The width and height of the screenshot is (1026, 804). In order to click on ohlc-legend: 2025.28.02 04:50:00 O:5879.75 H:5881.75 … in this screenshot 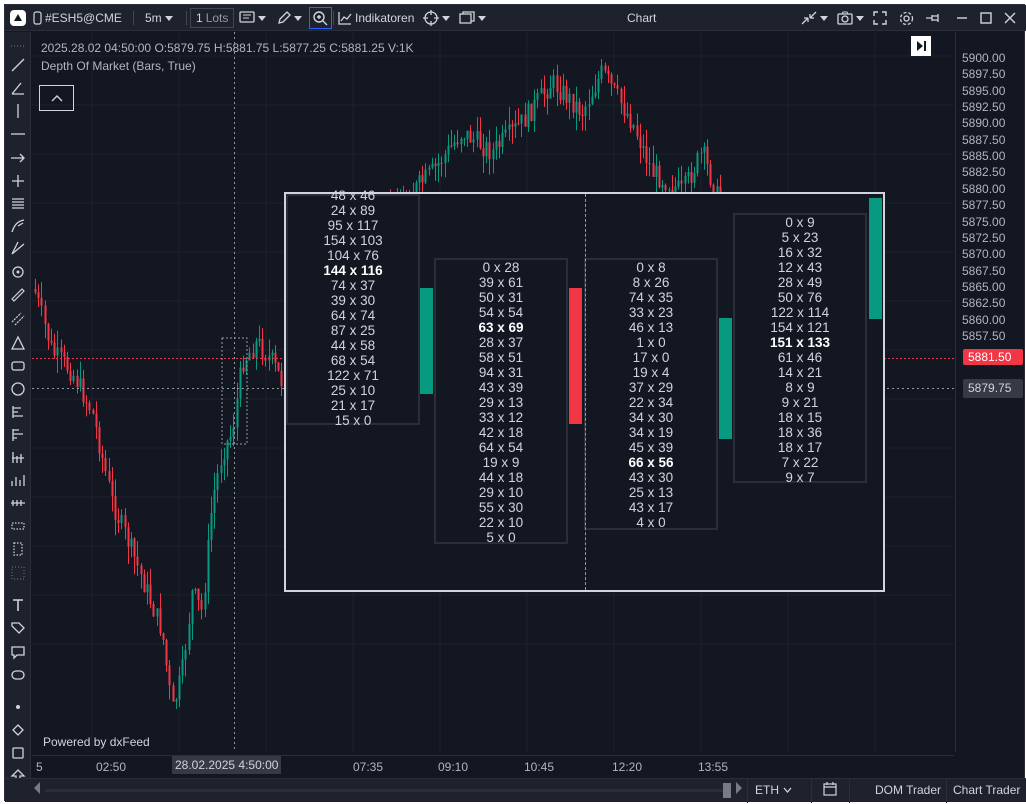, I will do `click(227, 48)`.